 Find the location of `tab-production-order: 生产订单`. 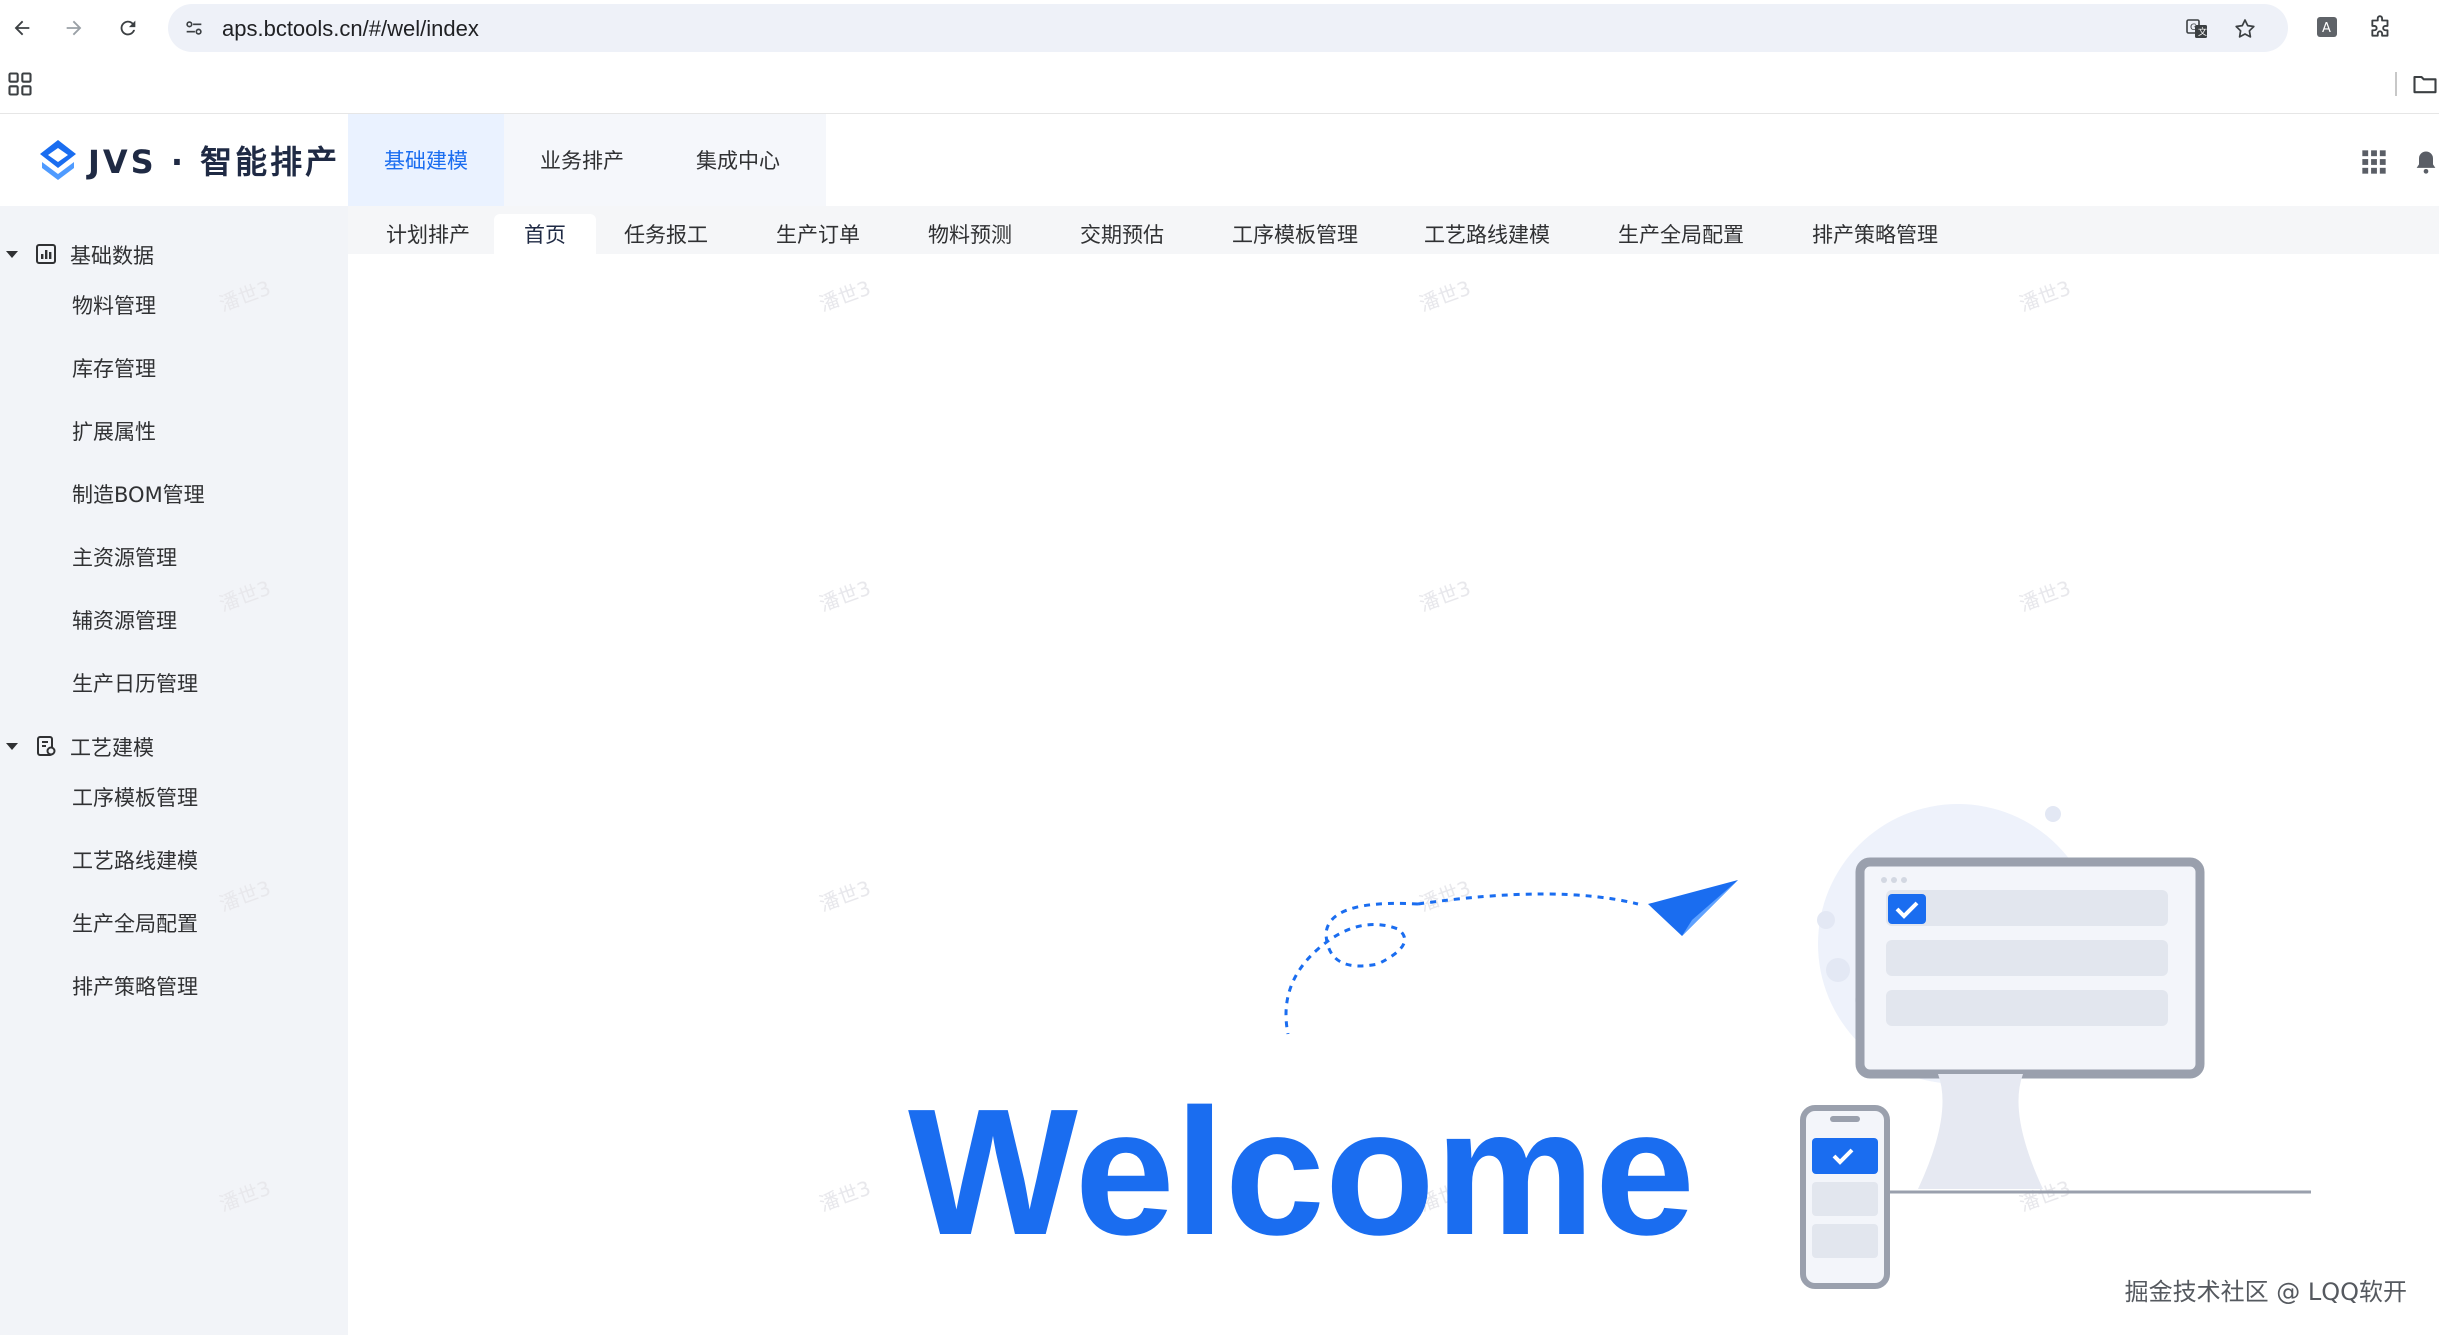

tab-production-order: 生产订单 is located at coordinates (818, 234).